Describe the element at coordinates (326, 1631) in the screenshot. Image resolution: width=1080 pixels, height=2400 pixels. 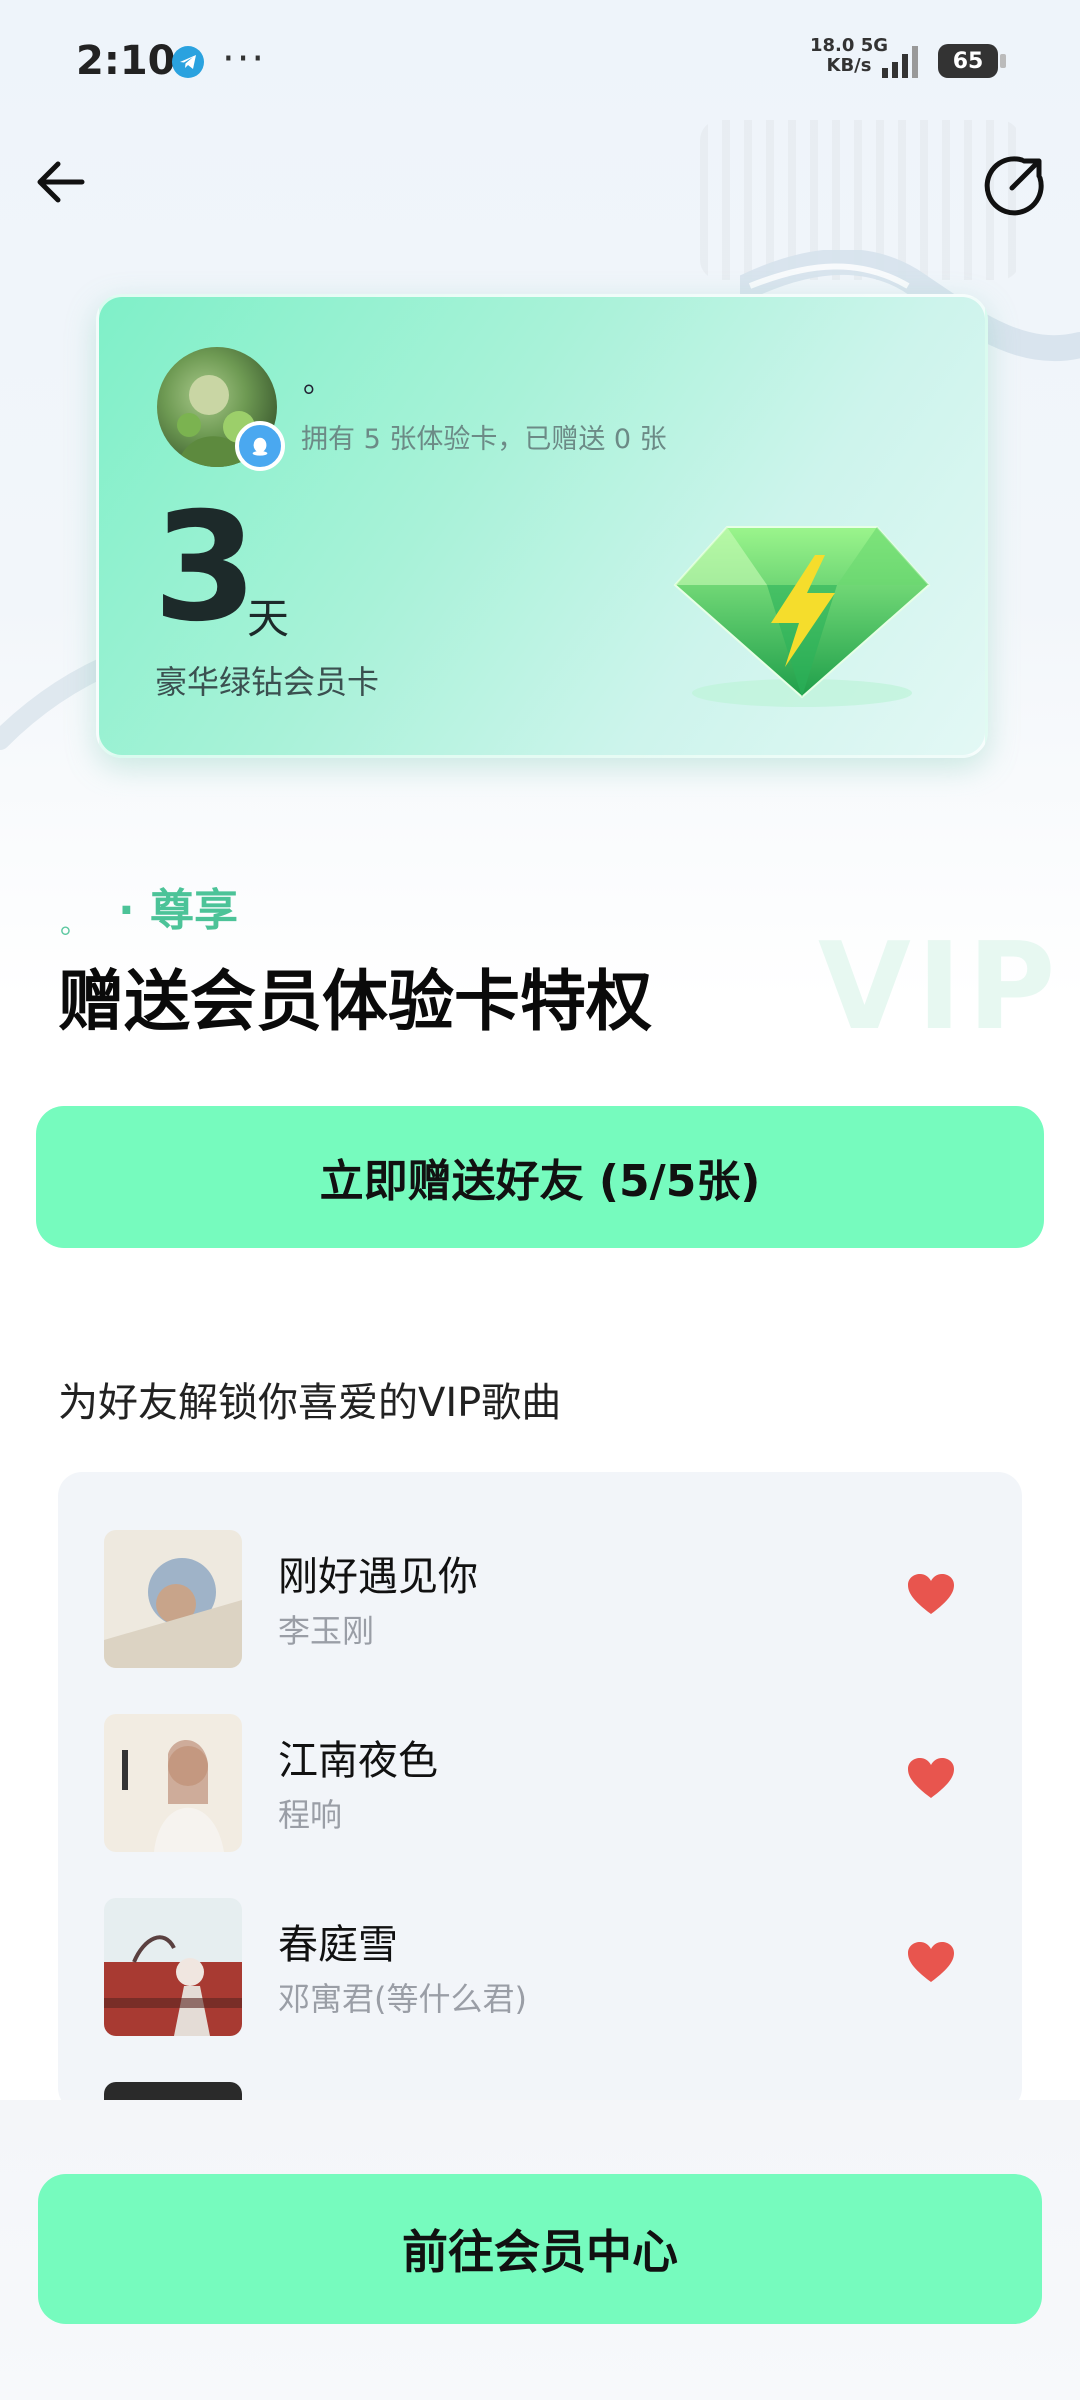
I see `song-artist: 李玉刚` at that location.